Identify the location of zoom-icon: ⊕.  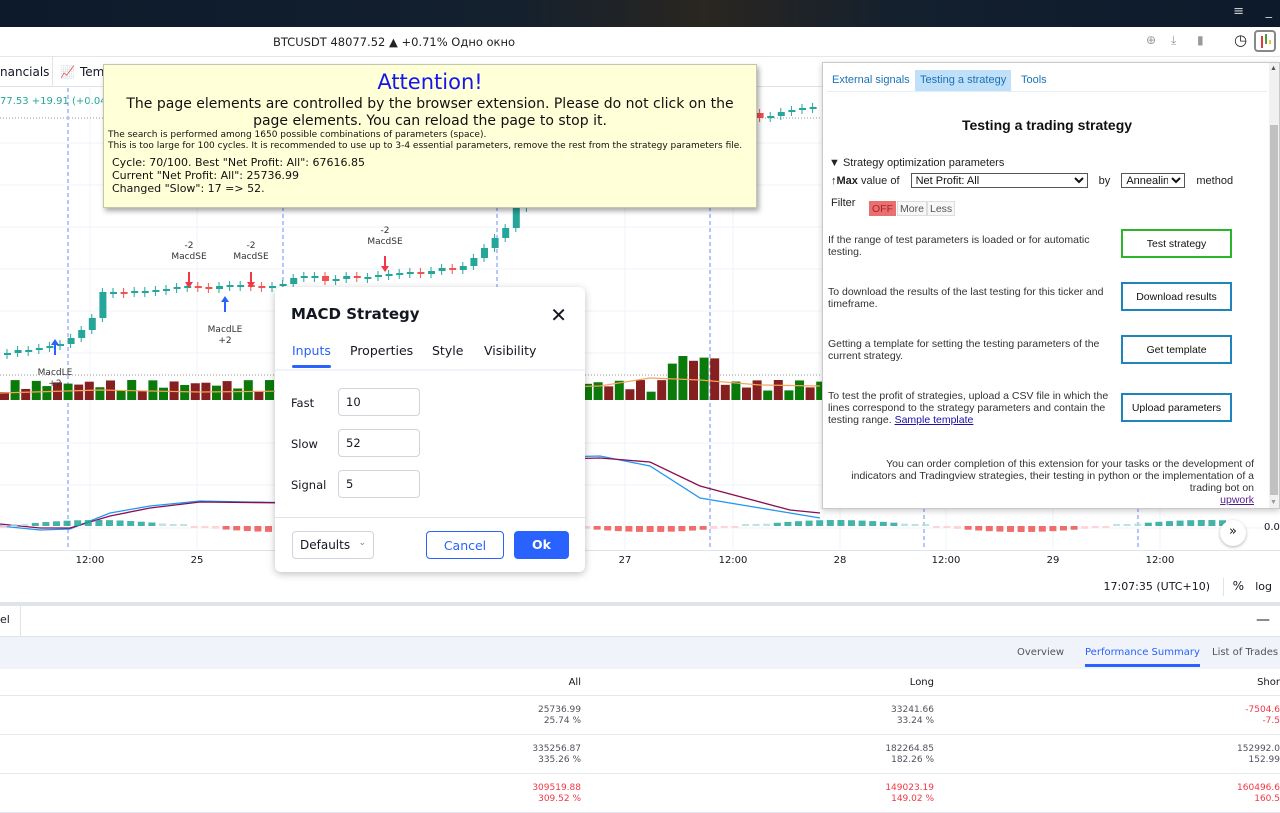
(1151, 40).